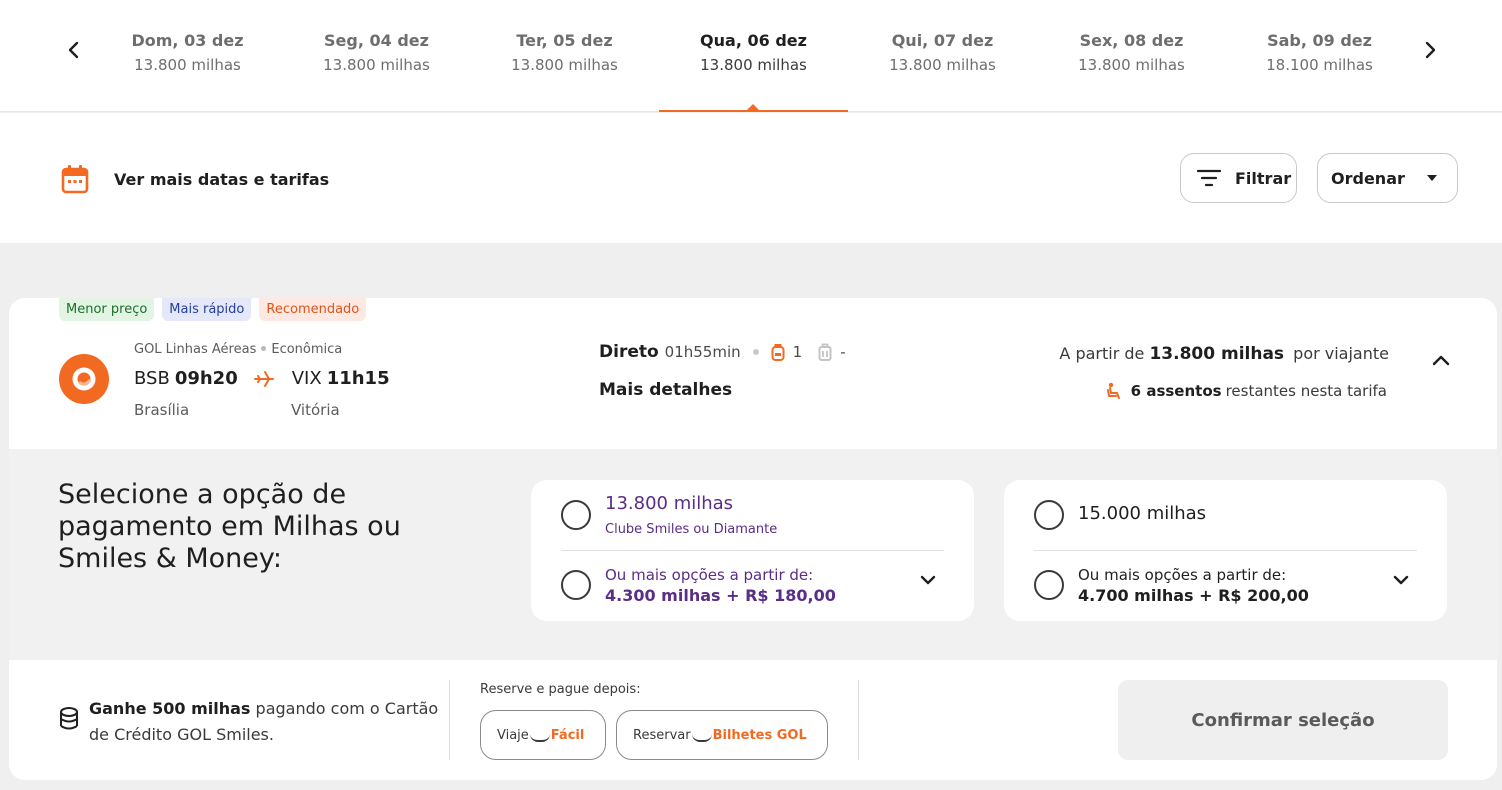  I want to click on backpack-icon, so click(778, 352).